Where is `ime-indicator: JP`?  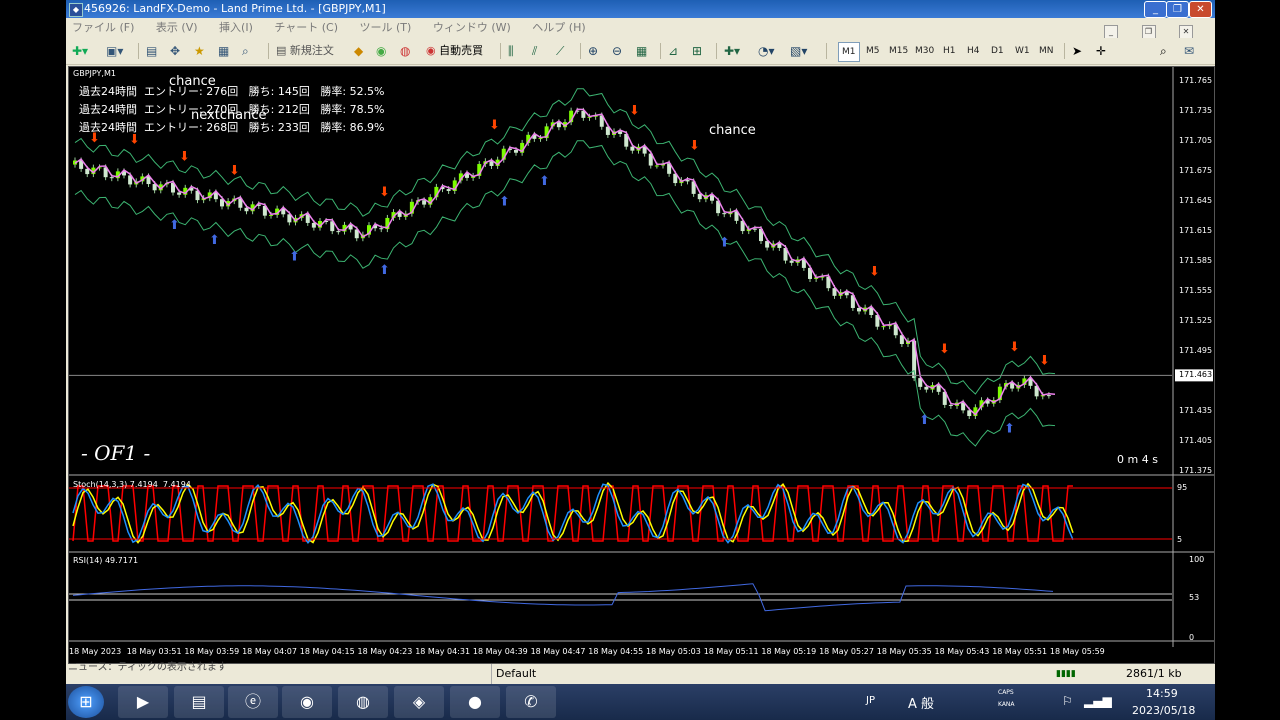
ime-indicator: JP is located at coordinates (870, 700).